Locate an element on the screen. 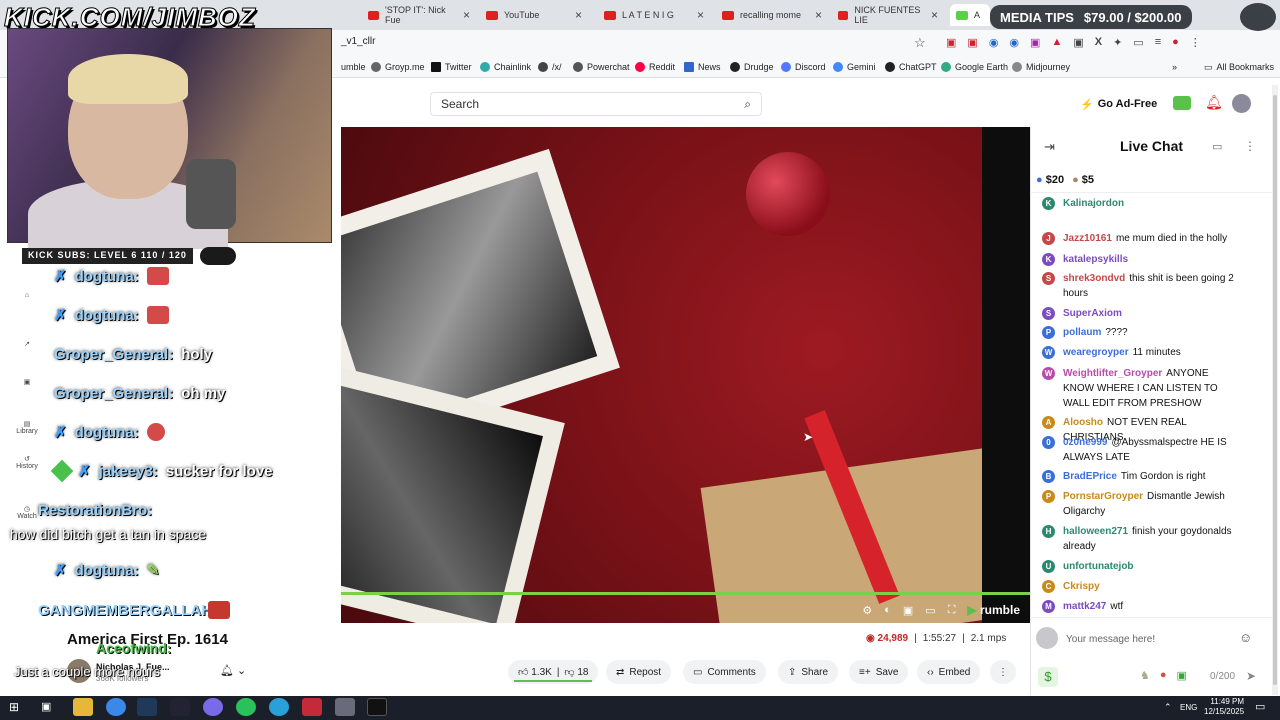  tab-youtube: YouTube × is located at coordinates (534, 15).